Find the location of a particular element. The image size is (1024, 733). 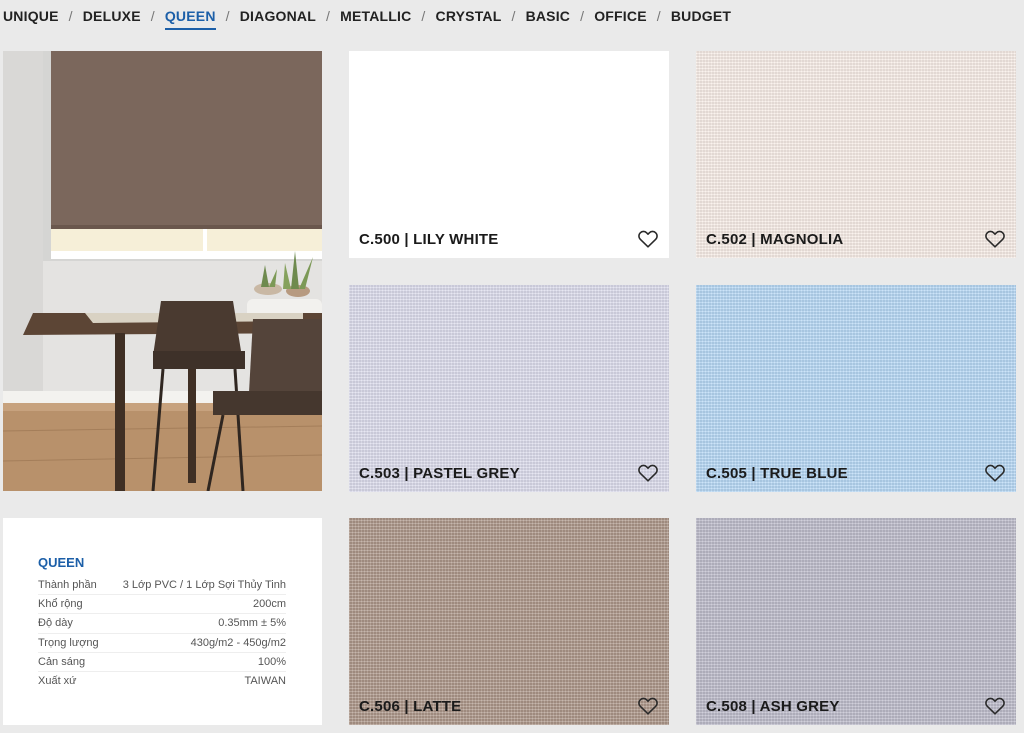

nav-tab-office: OFFICE is located at coordinates (620, 19).